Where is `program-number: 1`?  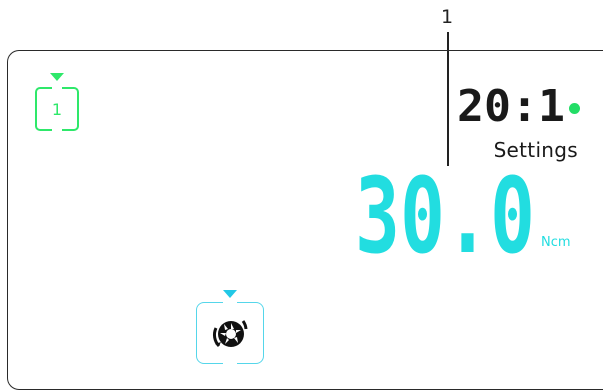
program-number: 1 is located at coordinates (57, 109).